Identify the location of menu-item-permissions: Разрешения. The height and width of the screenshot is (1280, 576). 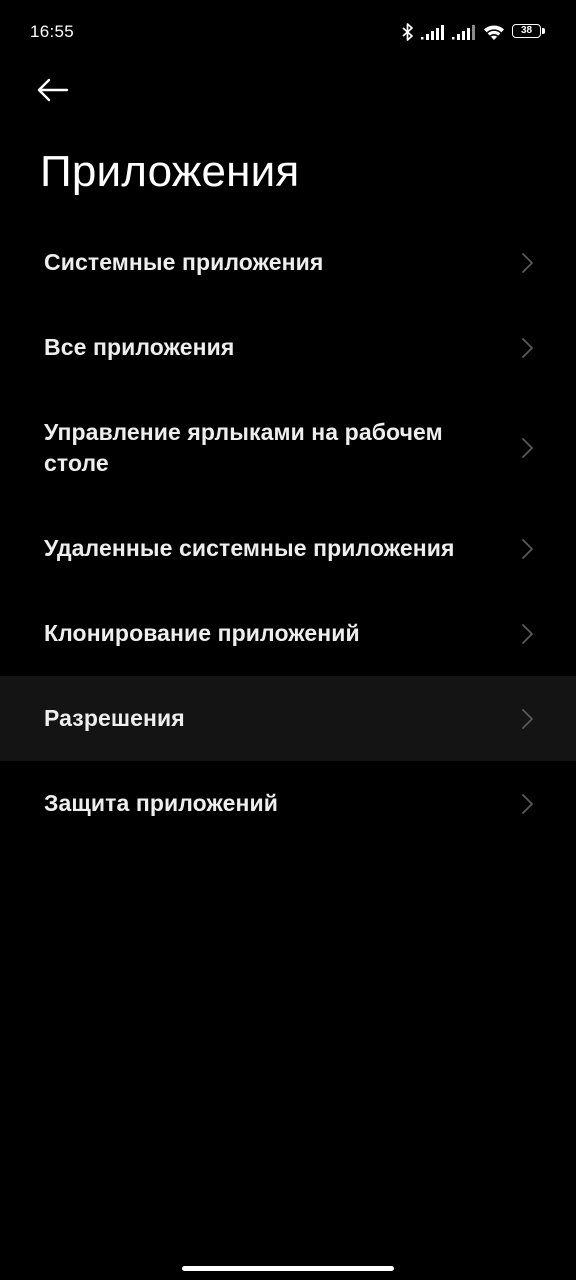
(288, 718).